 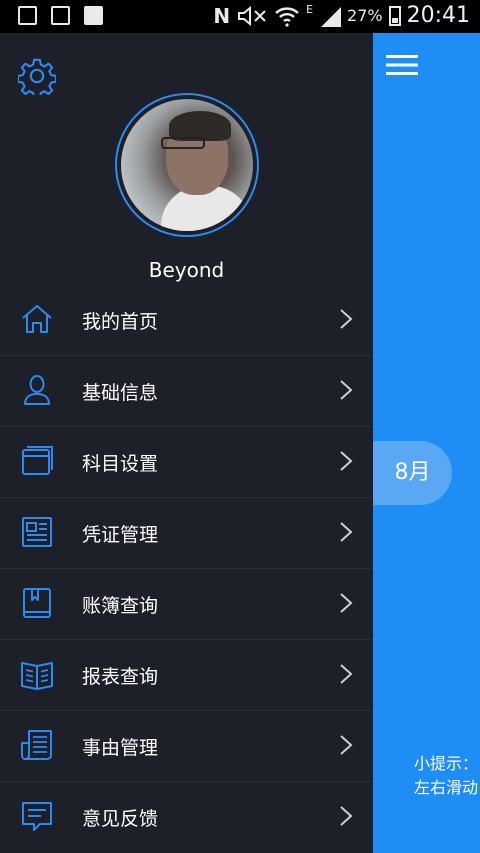 What do you see at coordinates (93, 15) in the screenshot?
I see `no-signal-notification-icon` at bounding box center [93, 15].